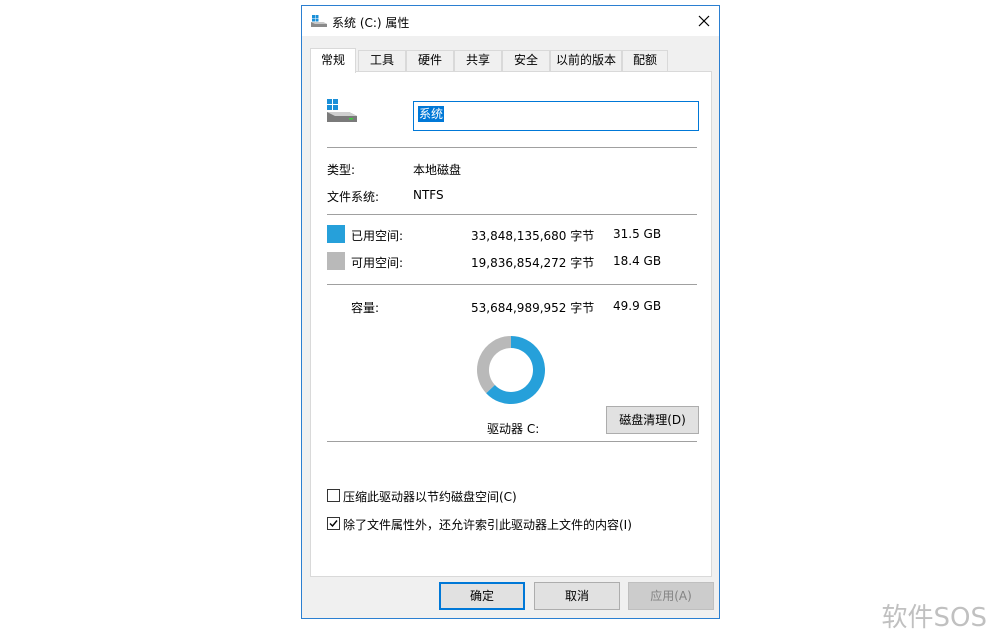  Describe the element at coordinates (510, 21) in the screenshot. I see `title-bar: 系统 (C:) 属性` at that location.